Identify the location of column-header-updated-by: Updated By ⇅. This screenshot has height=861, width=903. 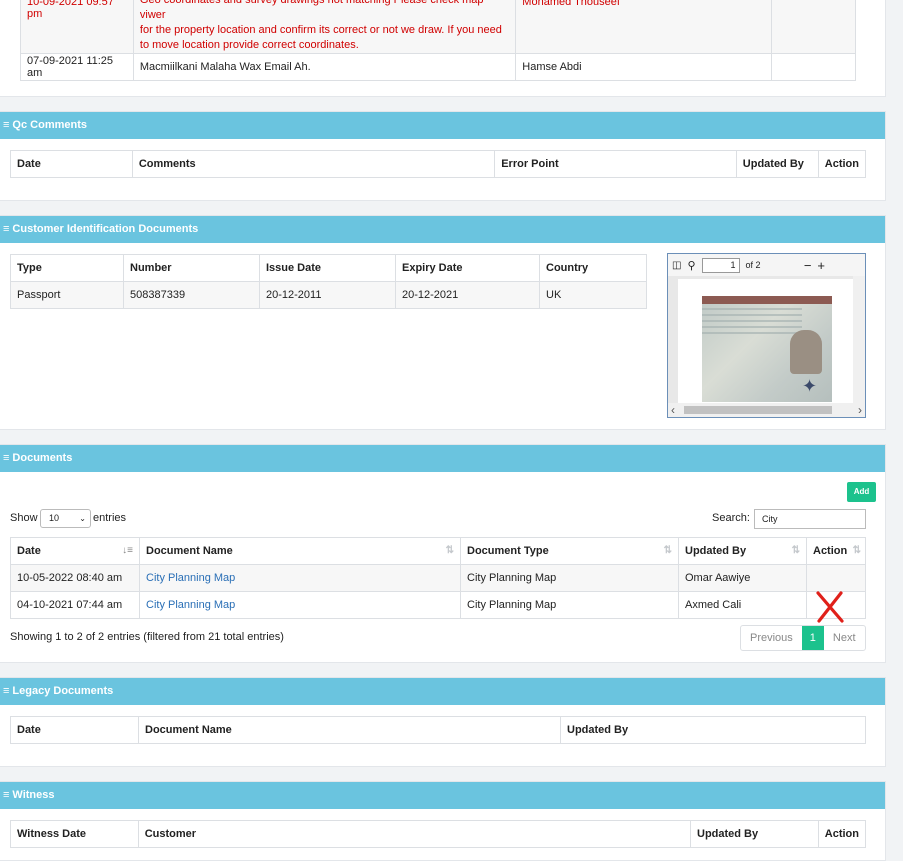
(742, 551).